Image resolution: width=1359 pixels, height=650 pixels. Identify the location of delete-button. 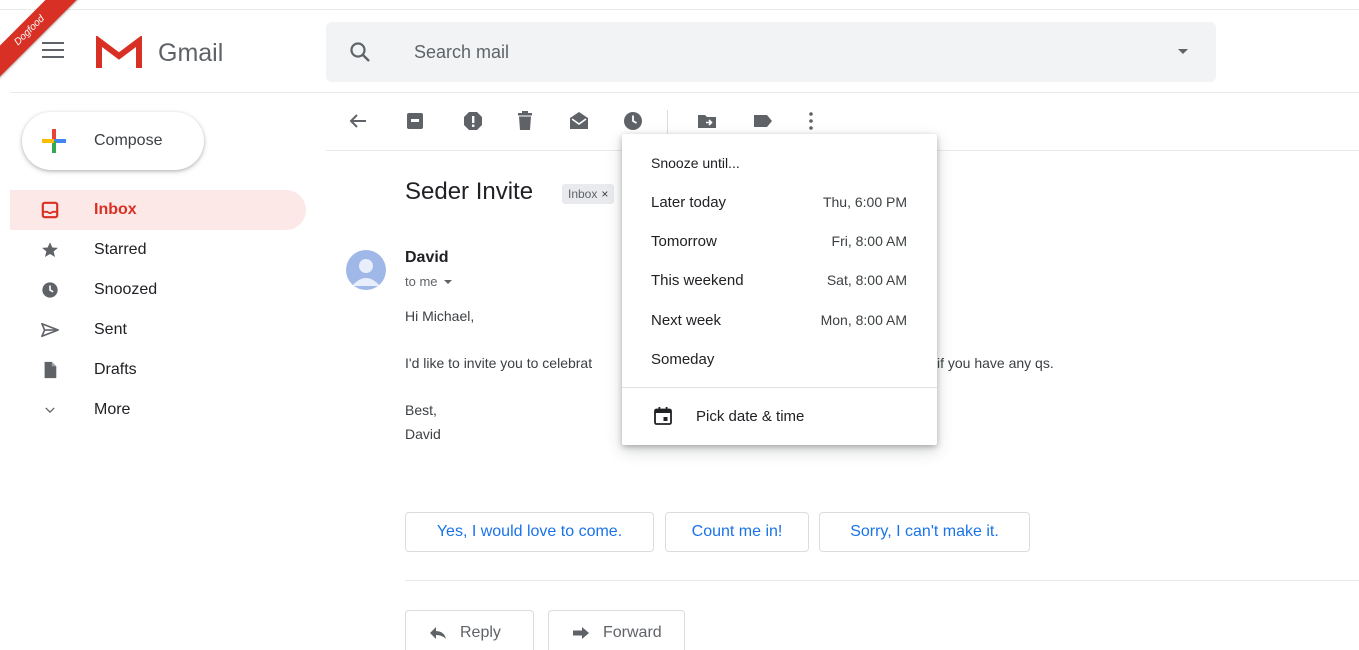
(525, 121).